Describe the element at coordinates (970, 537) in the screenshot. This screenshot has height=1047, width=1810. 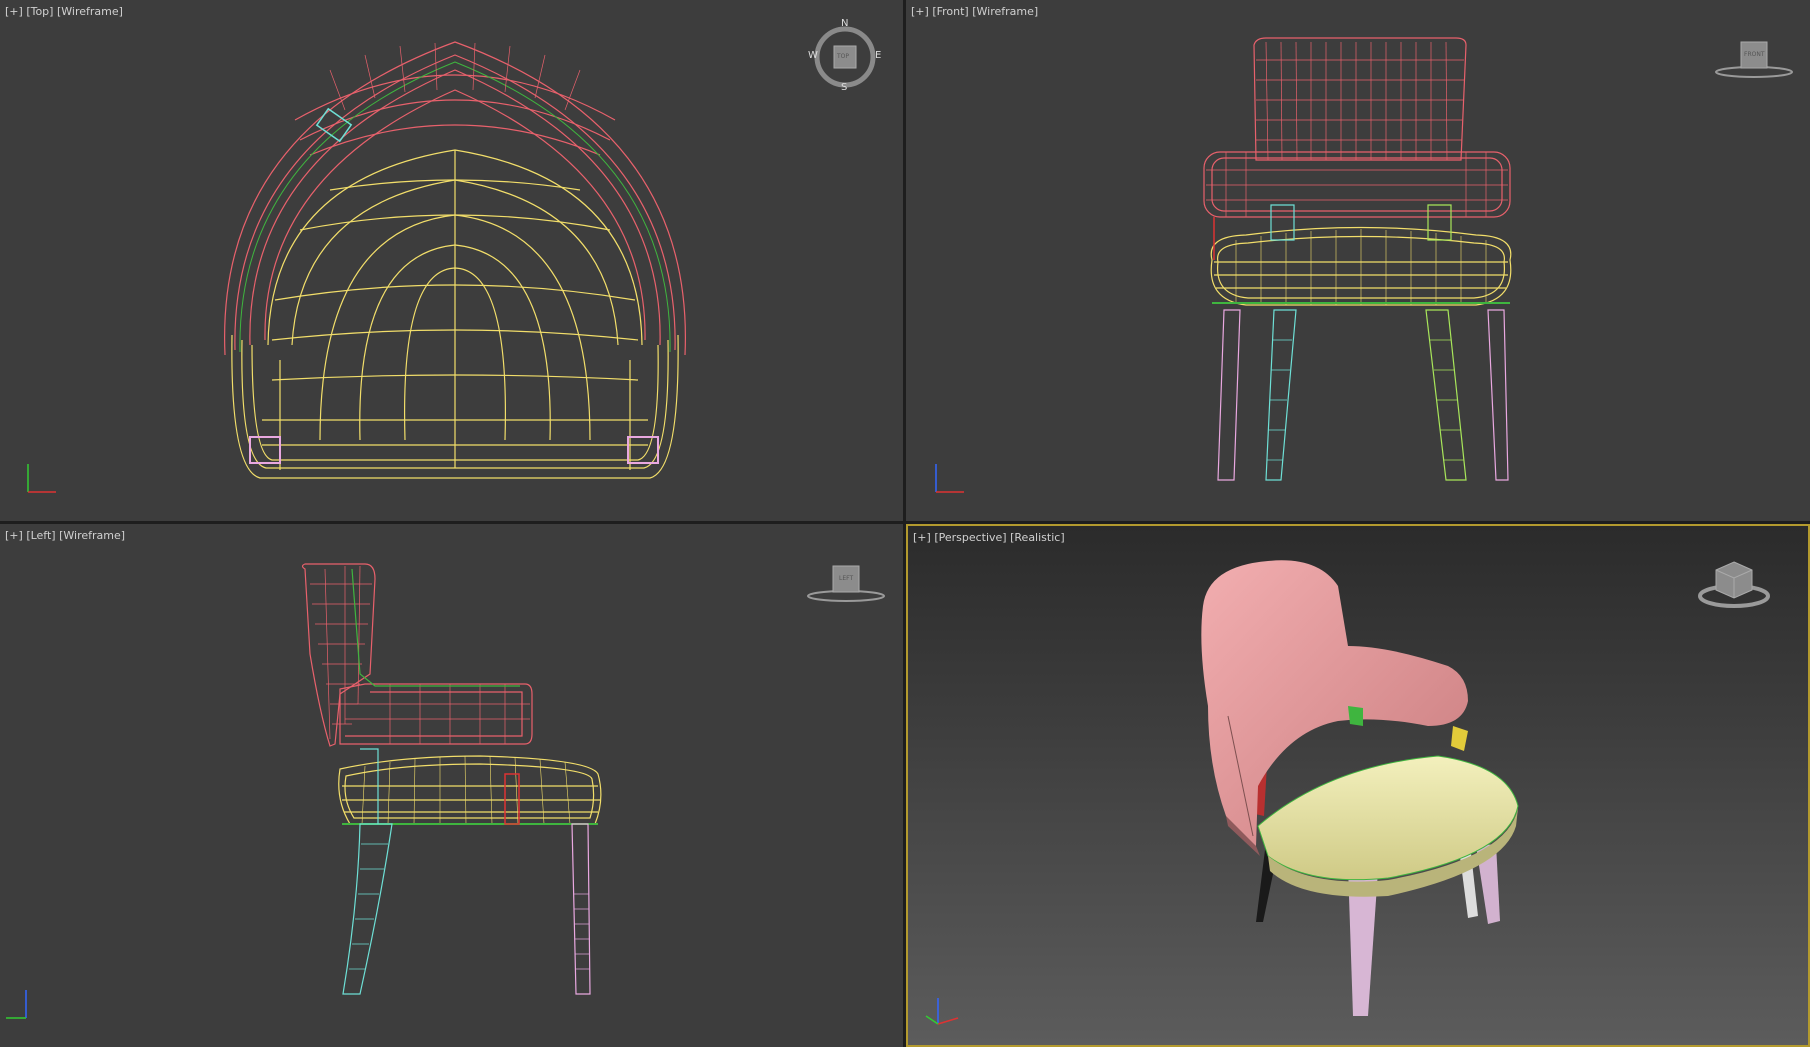
I see `view-name-button: [Perspective]` at that location.